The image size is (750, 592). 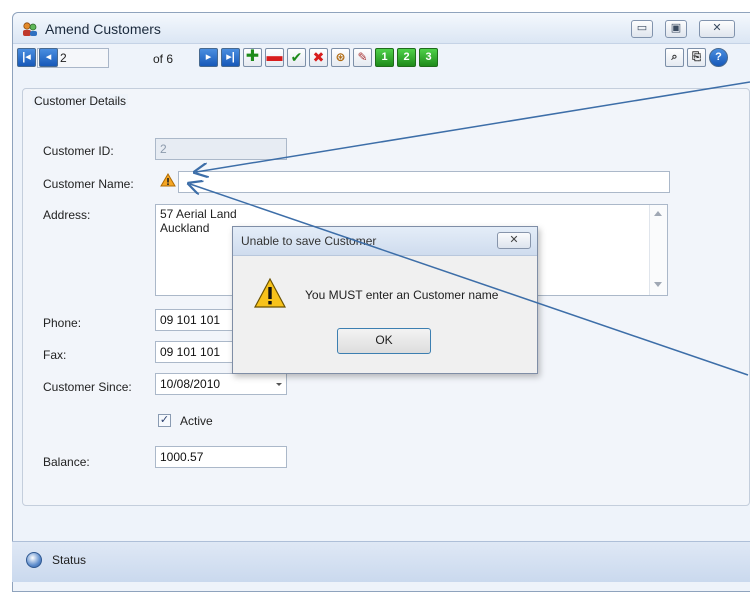 I want to click on copy-button: ⎘, so click(x=696, y=57).